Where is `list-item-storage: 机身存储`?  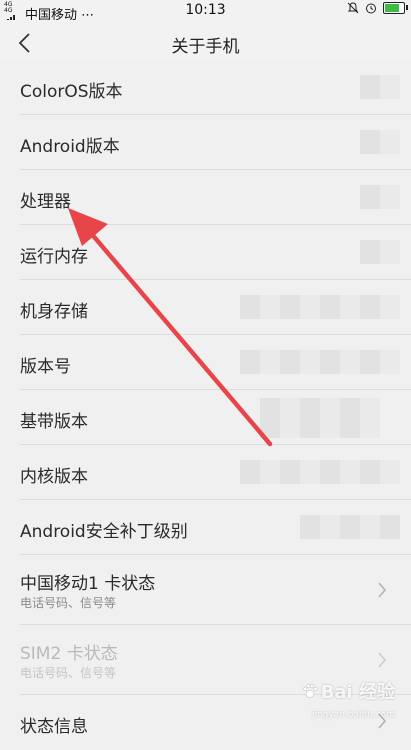 list-item-storage: 机身存储 is located at coordinates (205, 307).